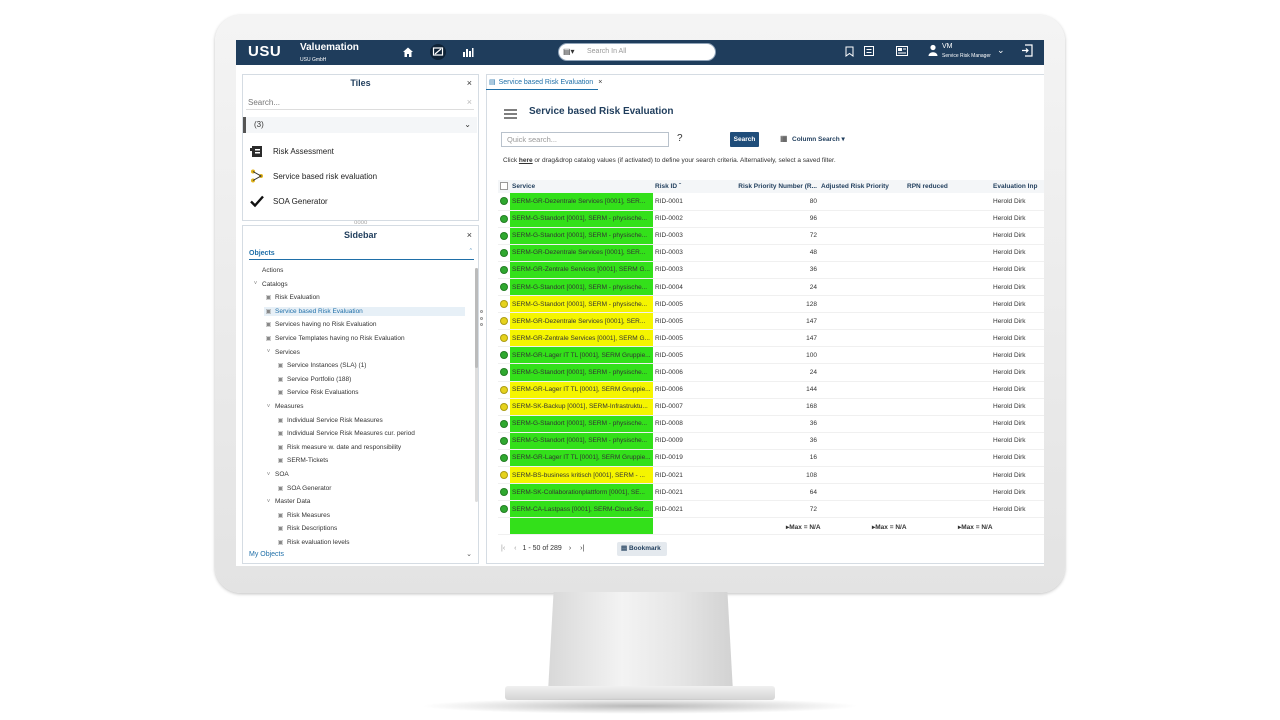 The image size is (1280, 720). I want to click on col-evaluation-input: Evaluation Inp, so click(1017, 186).